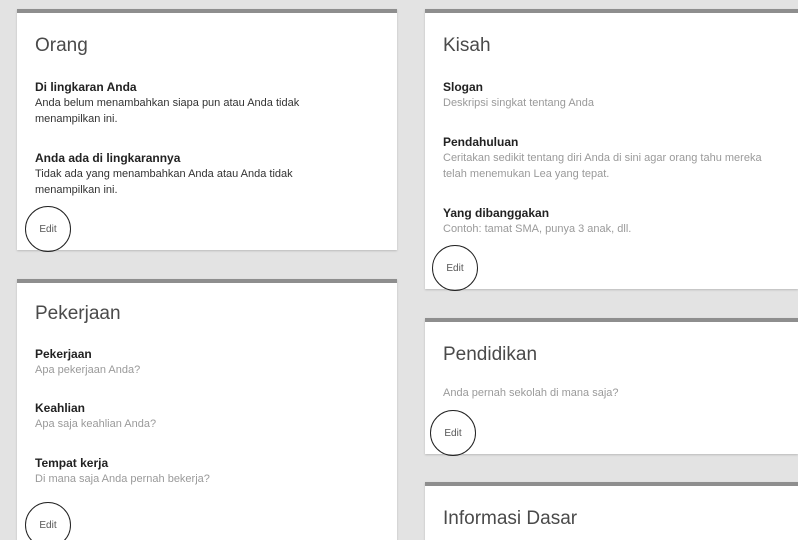 The image size is (798, 540). I want to click on in-your-circles-label: Di lingkaran Anda, so click(86, 87).